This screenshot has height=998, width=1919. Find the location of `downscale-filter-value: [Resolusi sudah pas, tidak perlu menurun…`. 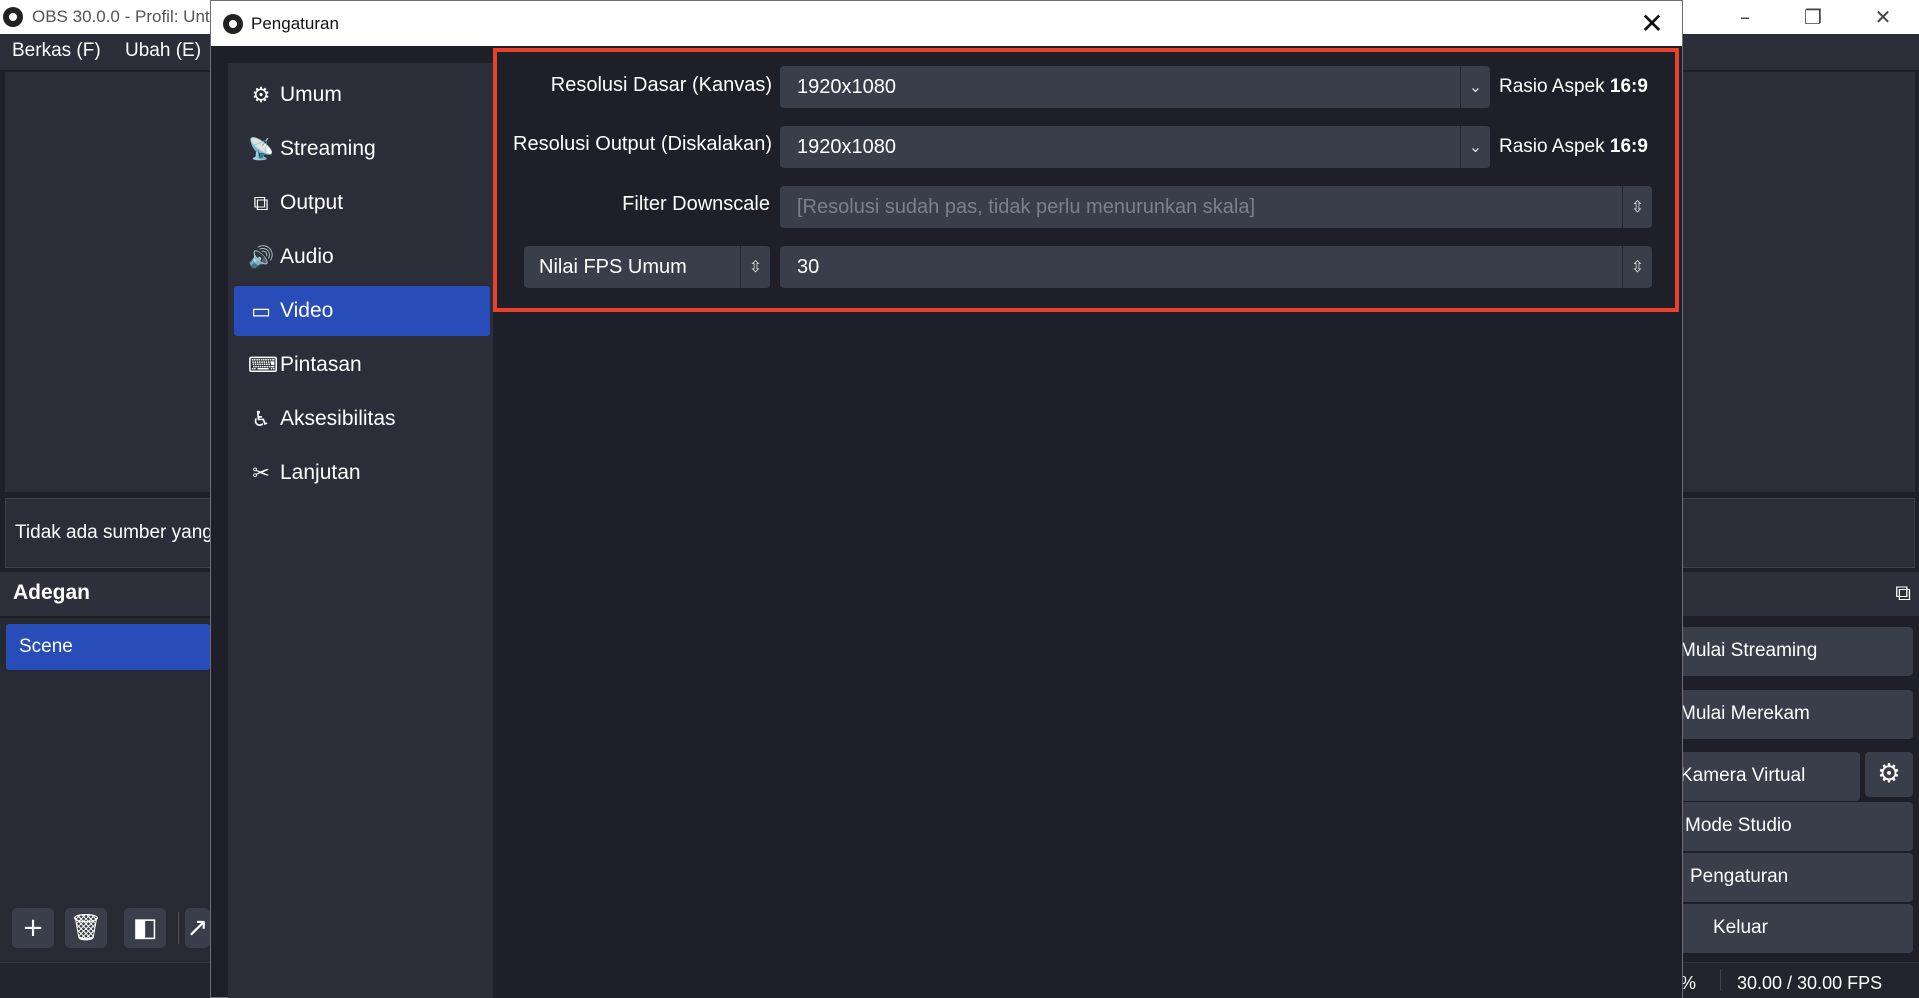

downscale-filter-value: [Resolusi sudah pas, tidak perlu menurun… is located at coordinates (1026, 207).